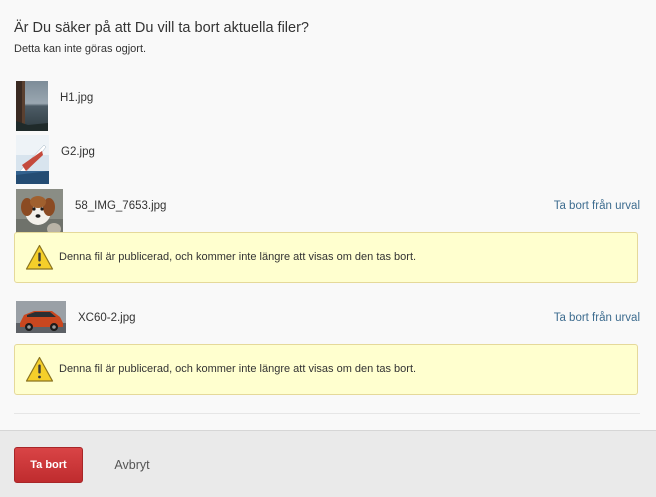  Describe the element at coordinates (77, 98) in the screenshot. I see `file-name: H1.jpg` at that location.